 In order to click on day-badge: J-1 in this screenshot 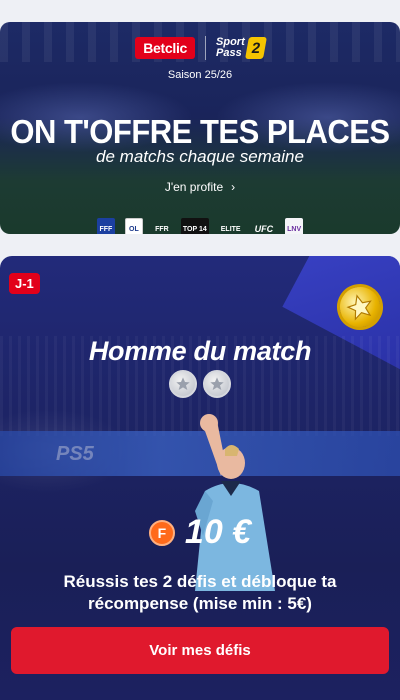, I will do `click(24, 283)`.